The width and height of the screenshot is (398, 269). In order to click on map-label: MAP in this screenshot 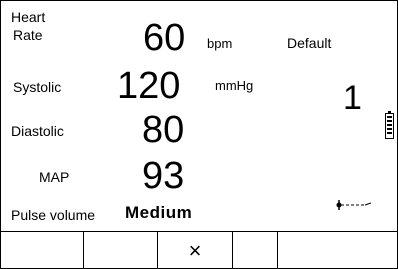, I will do `click(54, 177)`.